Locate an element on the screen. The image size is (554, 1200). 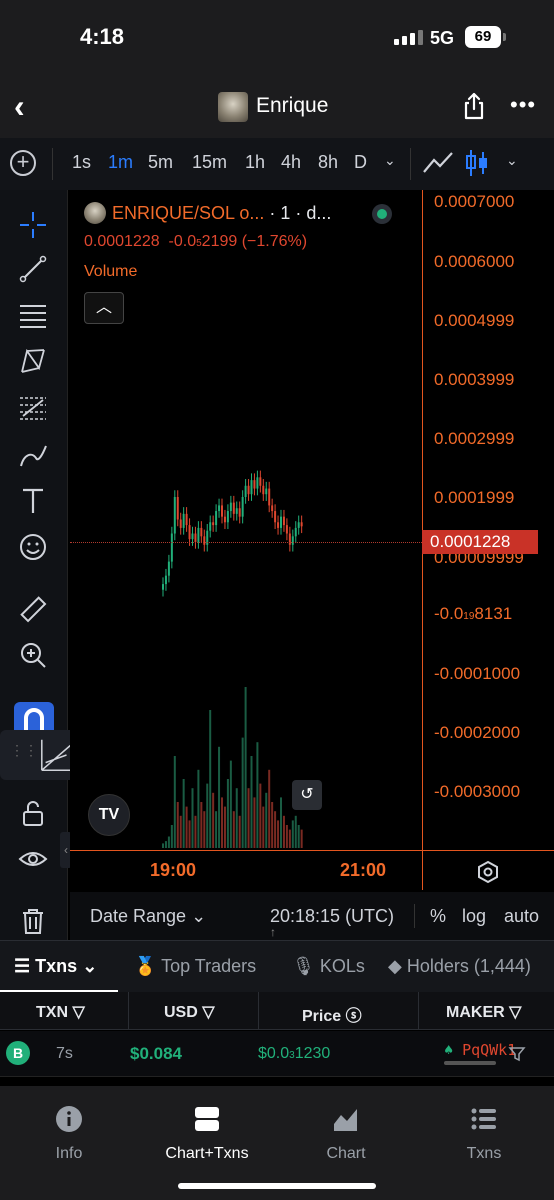
tab-kols: 🎙 KOLs is located at coordinates (328, 966).